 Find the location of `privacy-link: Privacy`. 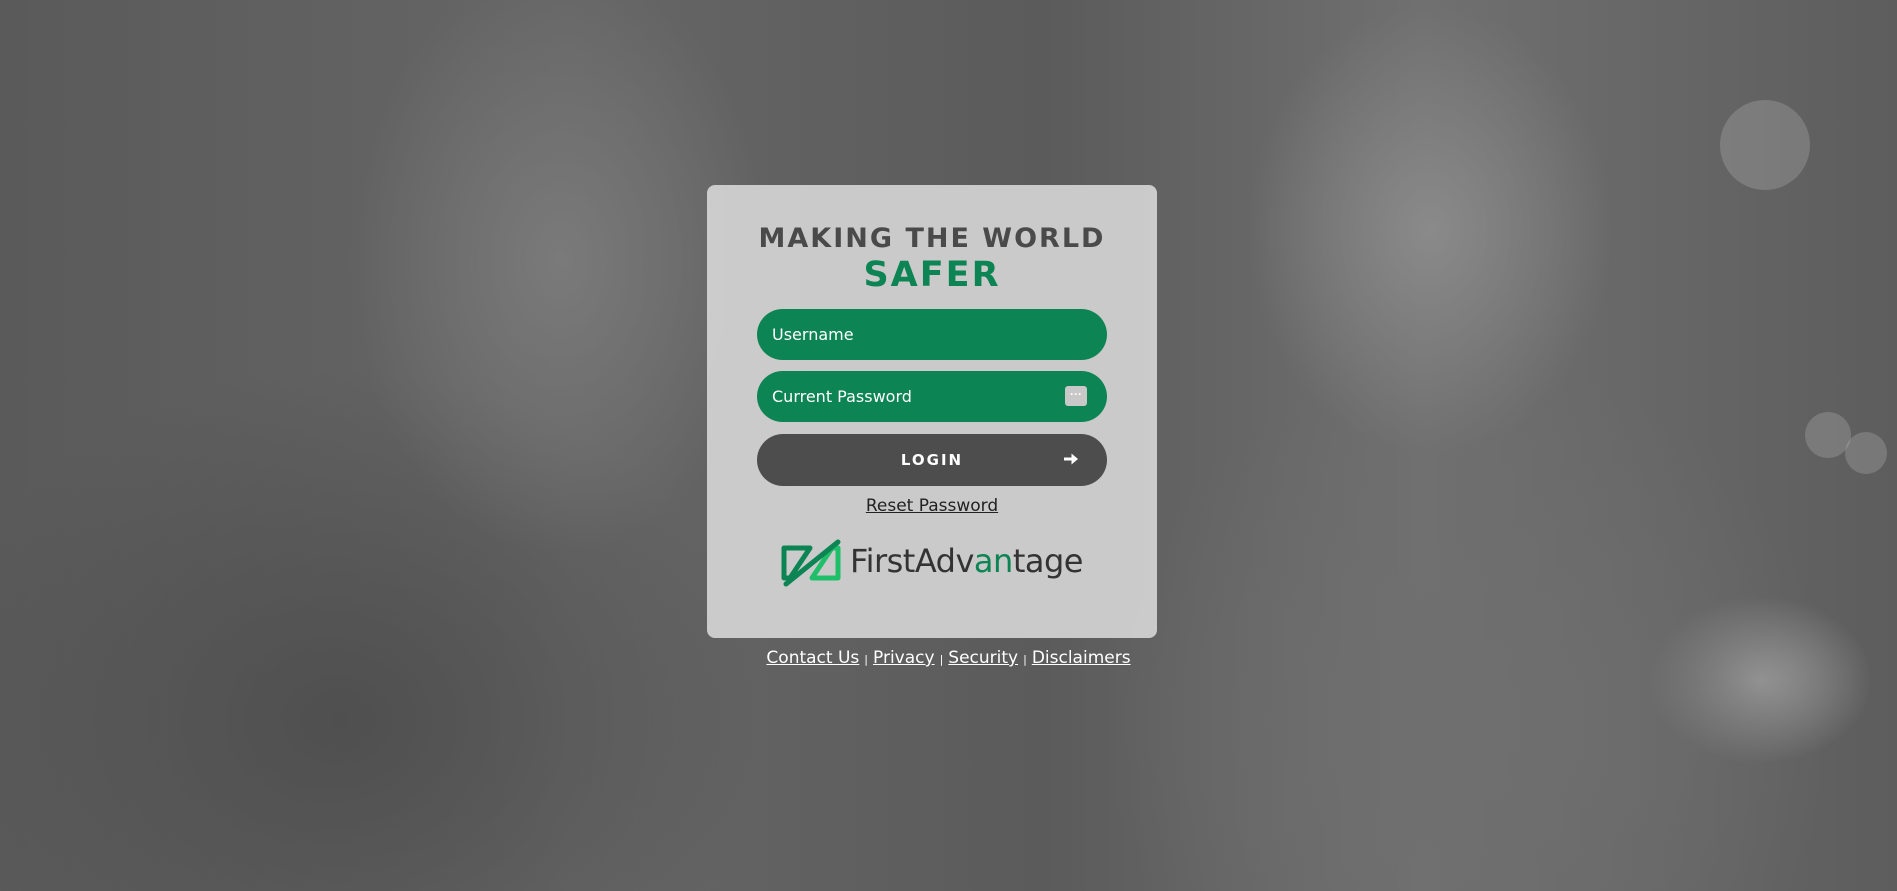

privacy-link: Privacy is located at coordinates (904, 658).